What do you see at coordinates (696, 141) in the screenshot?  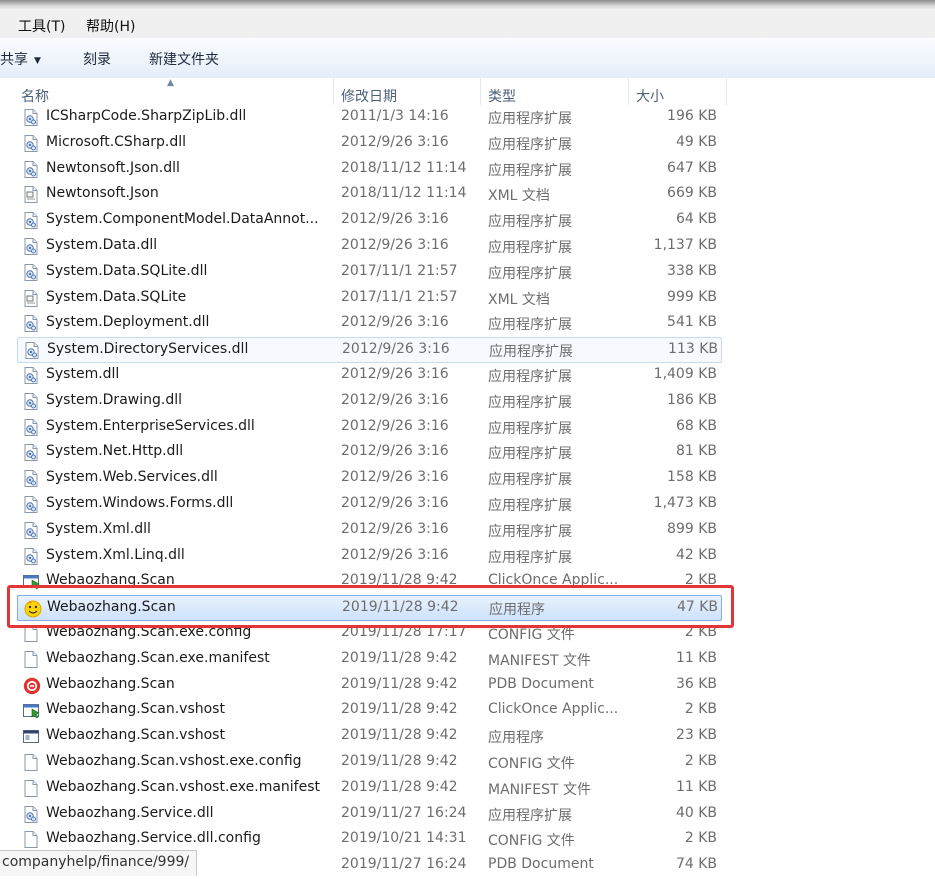 I see `file-size: 49 KB` at bounding box center [696, 141].